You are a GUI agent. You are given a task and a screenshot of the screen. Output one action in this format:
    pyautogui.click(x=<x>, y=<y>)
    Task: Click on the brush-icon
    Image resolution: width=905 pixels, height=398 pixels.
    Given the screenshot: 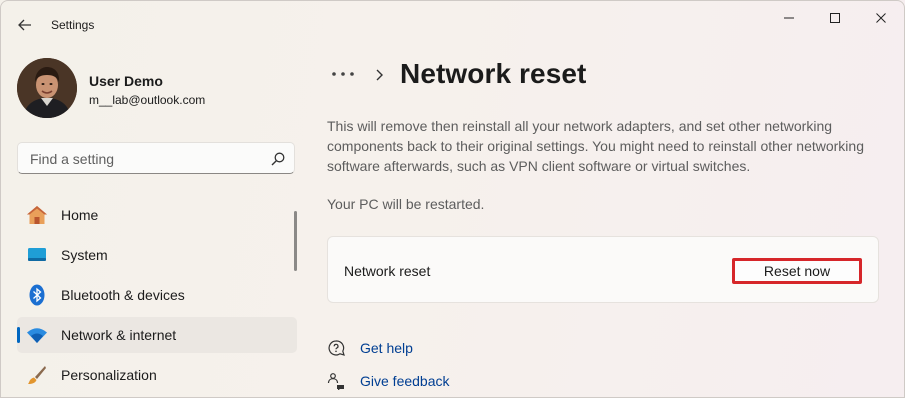 What is the action you would take?
    pyautogui.click(x=37, y=375)
    